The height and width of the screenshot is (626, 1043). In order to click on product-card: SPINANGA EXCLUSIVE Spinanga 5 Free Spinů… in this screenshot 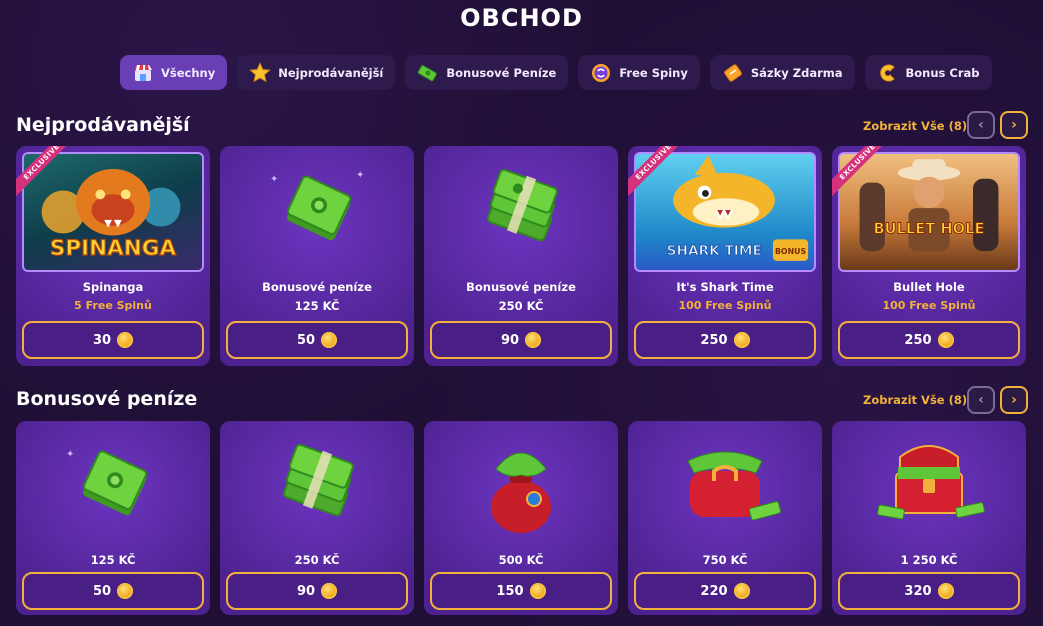, I will do `click(113, 256)`.